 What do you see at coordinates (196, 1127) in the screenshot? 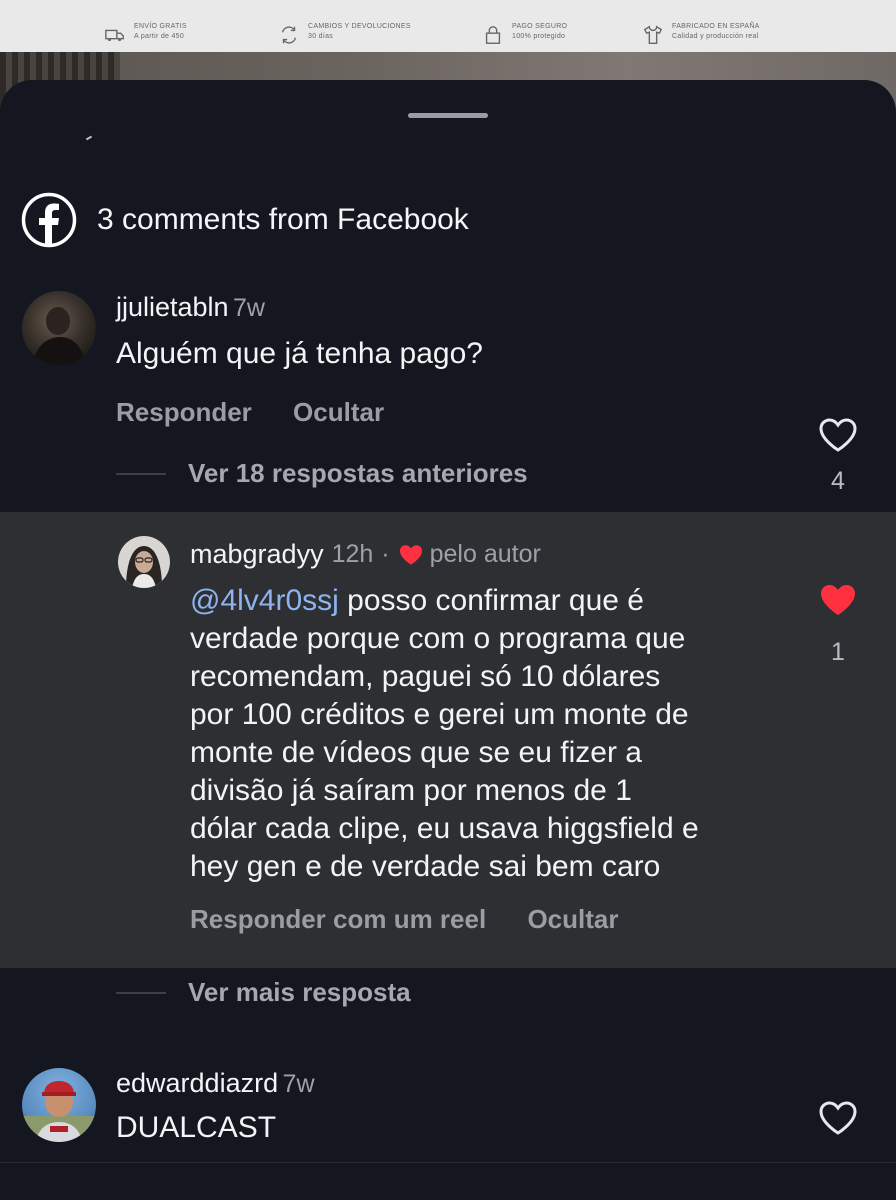
I see `comment-text: DUALCAST` at bounding box center [196, 1127].